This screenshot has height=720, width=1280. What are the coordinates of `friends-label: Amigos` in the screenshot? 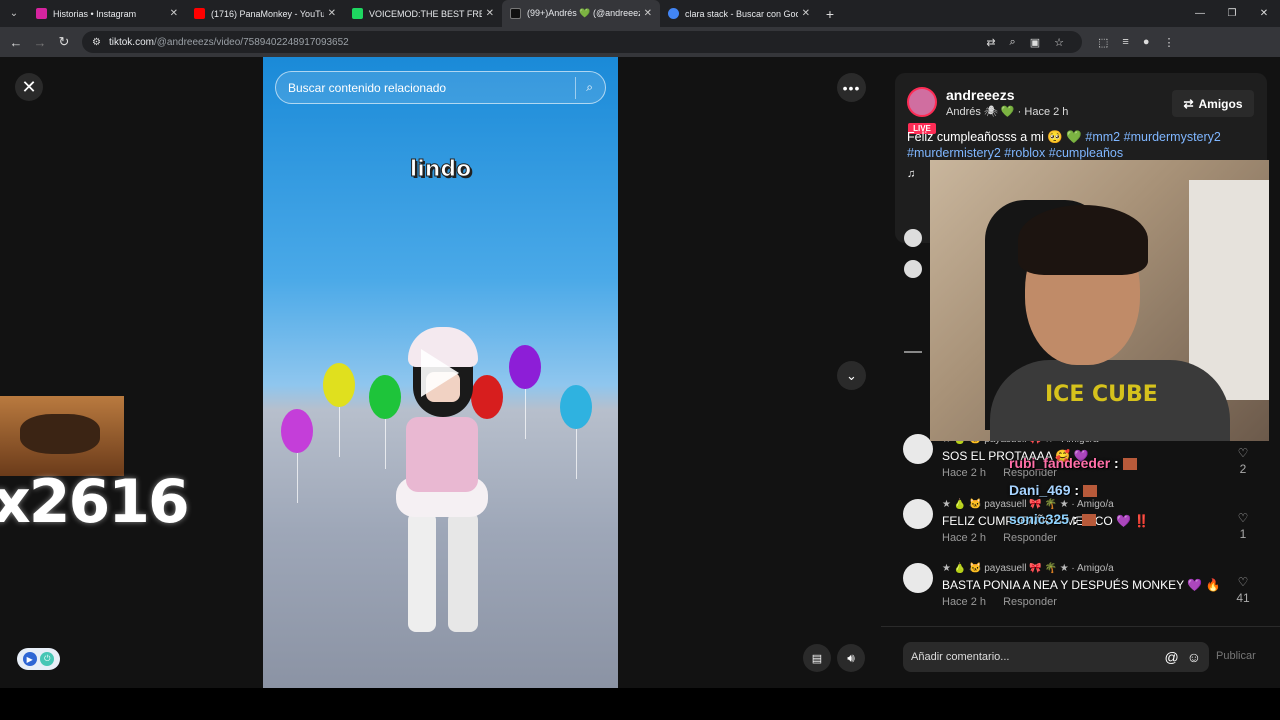 It's located at (1220, 103).